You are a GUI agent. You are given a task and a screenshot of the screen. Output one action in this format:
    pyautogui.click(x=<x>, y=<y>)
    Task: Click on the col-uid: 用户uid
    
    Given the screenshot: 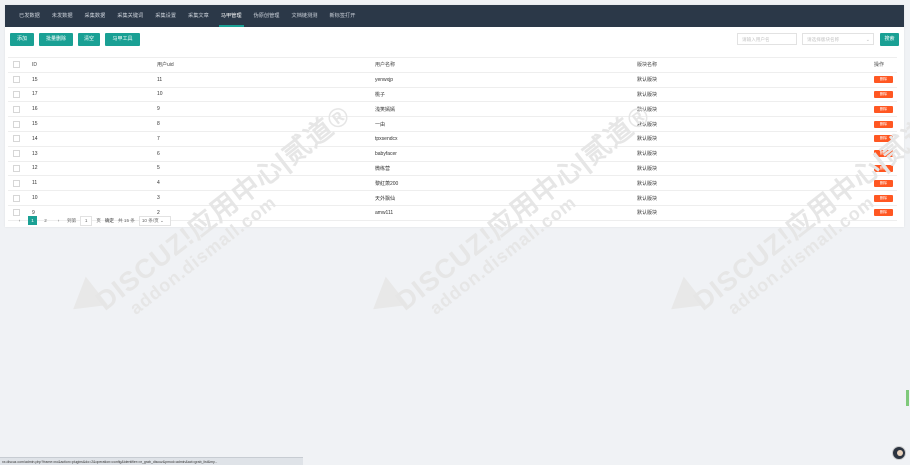 What is the action you would take?
    pyautogui.click(x=266, y=65)
    